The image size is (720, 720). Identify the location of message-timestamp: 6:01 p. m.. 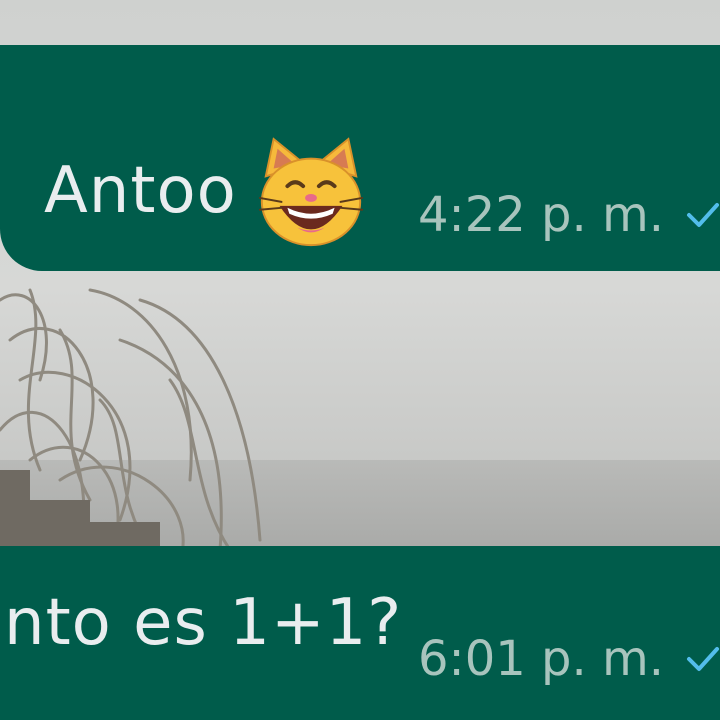
(541, 659).